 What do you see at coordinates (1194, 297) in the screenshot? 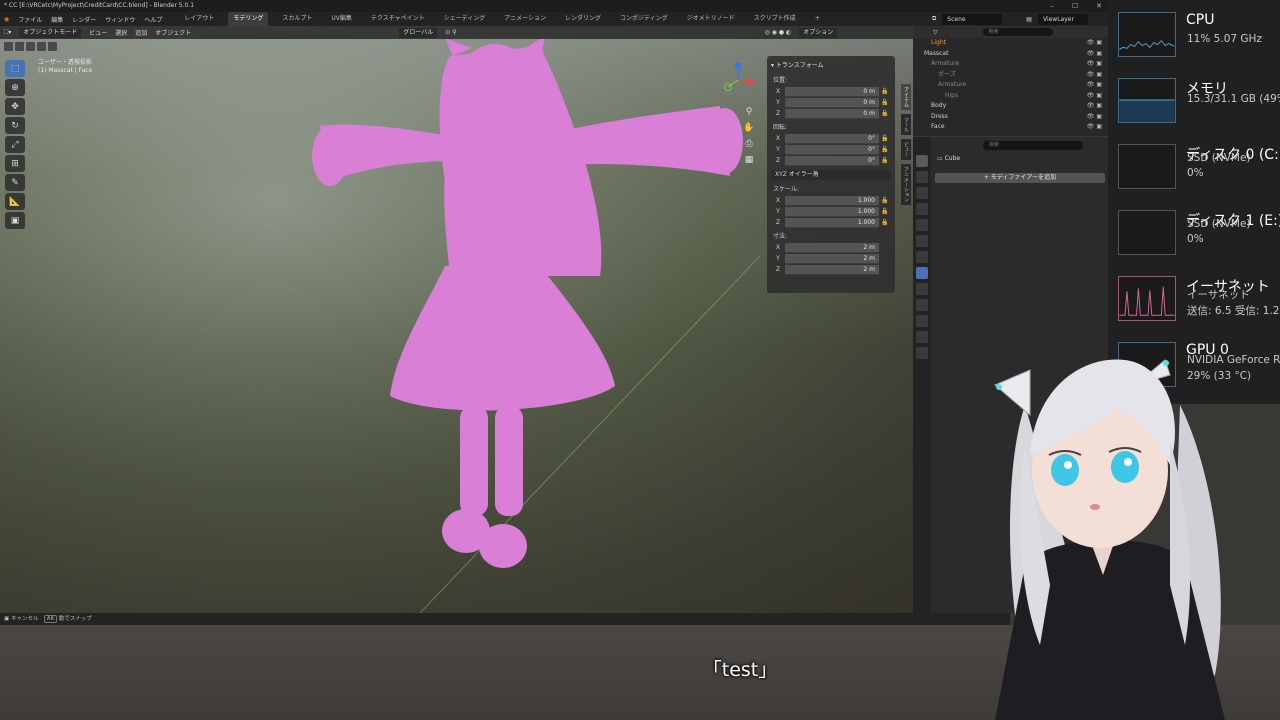
I see `perf-ethernet: イーサネット イーサネット 送信: 6.5 受信: 1.2` at bounding box center [1194, 297].